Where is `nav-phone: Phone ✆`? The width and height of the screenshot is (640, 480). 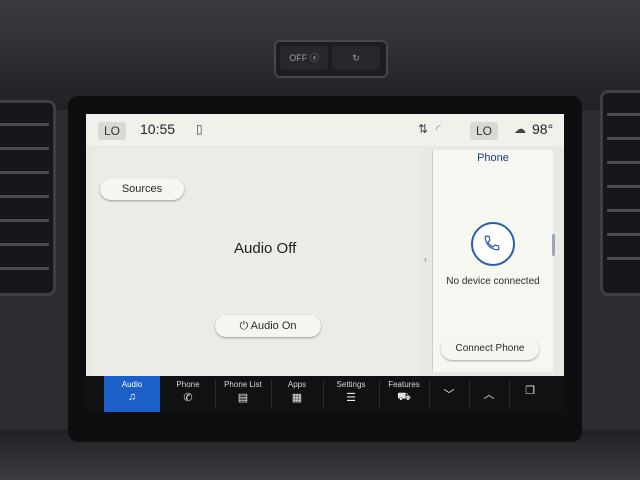 nav-phone: Phone ✆ is located at coordinates (188, 394).